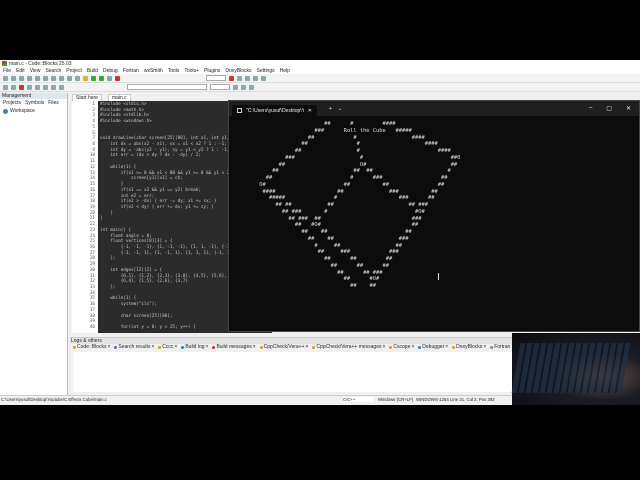 This screenshot has width=640, height=480. Describe the element at coordinates (53, 87) in the screenshot. I see `uncomment-icon` at that location.